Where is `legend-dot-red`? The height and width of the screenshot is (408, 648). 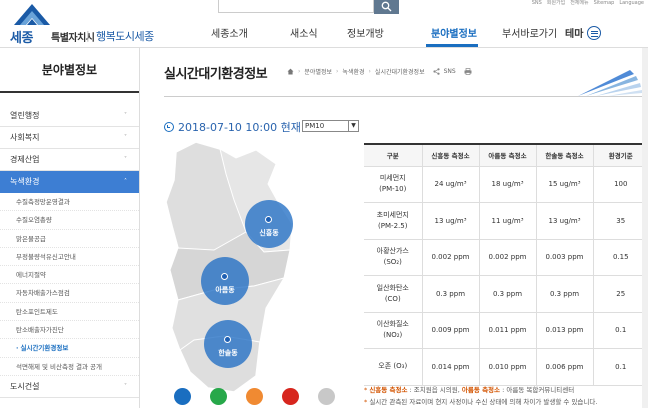 legend-dot-red is located at coordinates (290, 396).